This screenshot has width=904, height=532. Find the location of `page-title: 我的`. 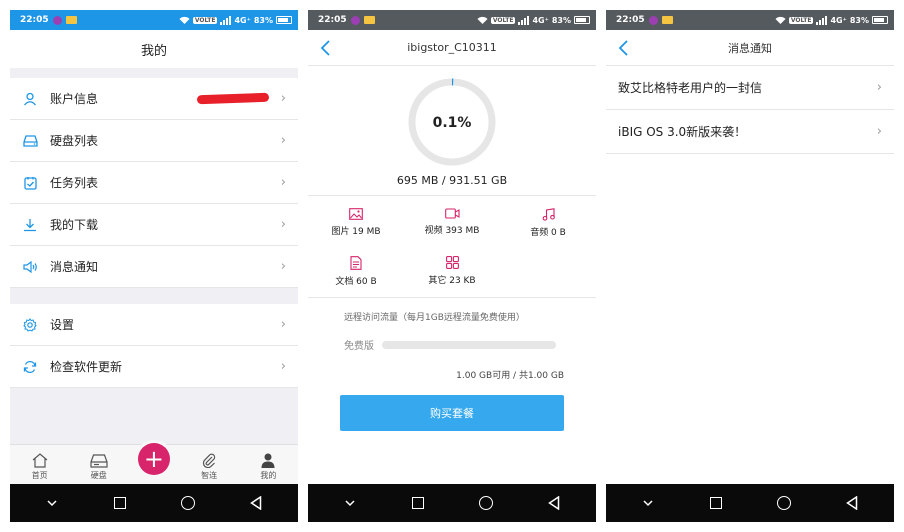

page-title: 我的 is located at coordinates (153, 51).